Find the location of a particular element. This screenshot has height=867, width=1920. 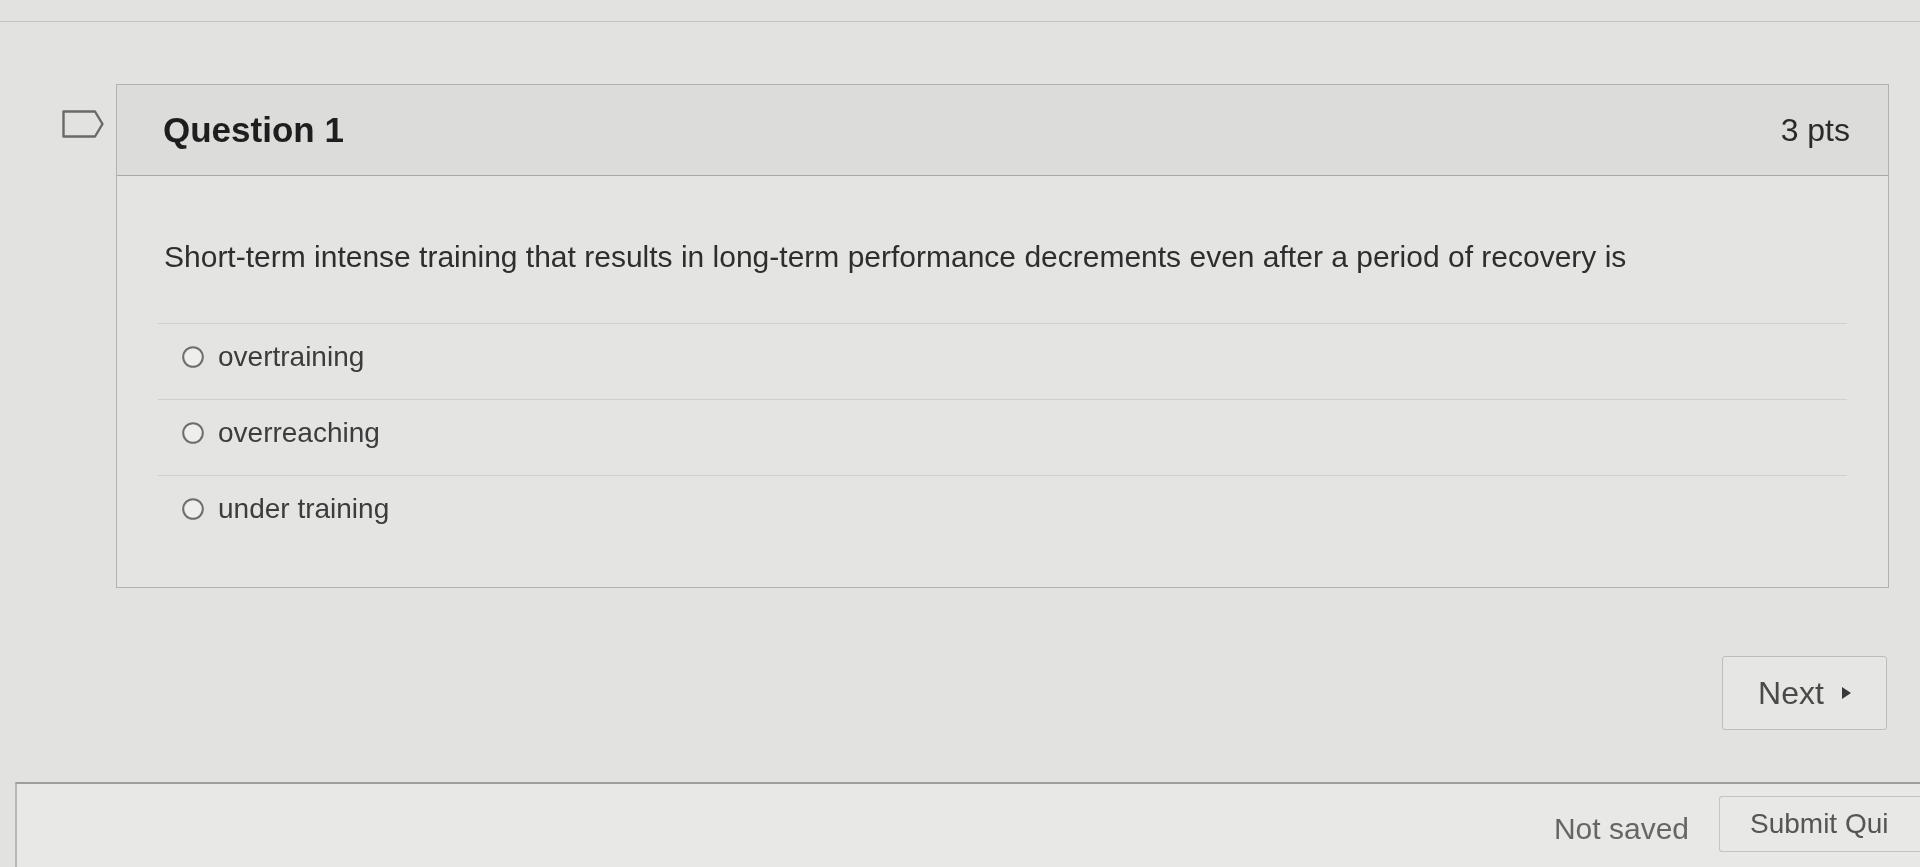

submit-quiz-button: Submit Qui is located at coordinates (1819, 824).